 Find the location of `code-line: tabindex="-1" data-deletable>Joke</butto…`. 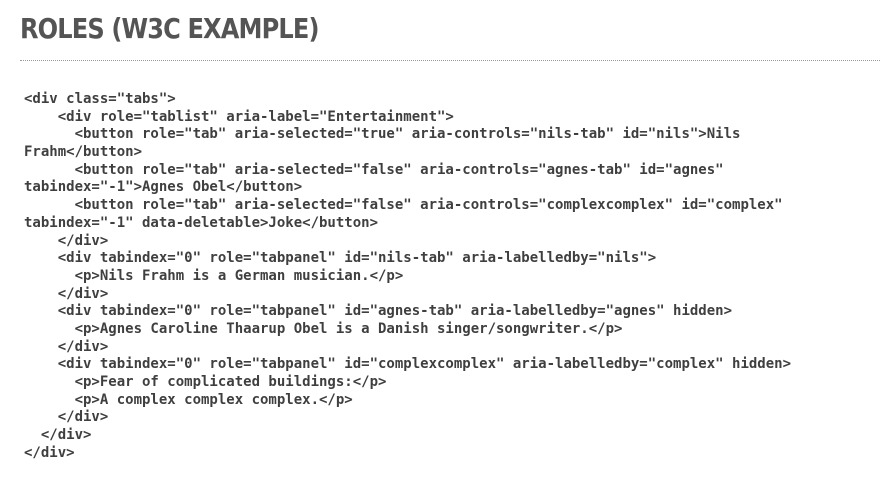

code-line: tabindex="-1" data-deletable>Joke</butto… is located at coordinates (201, 222).